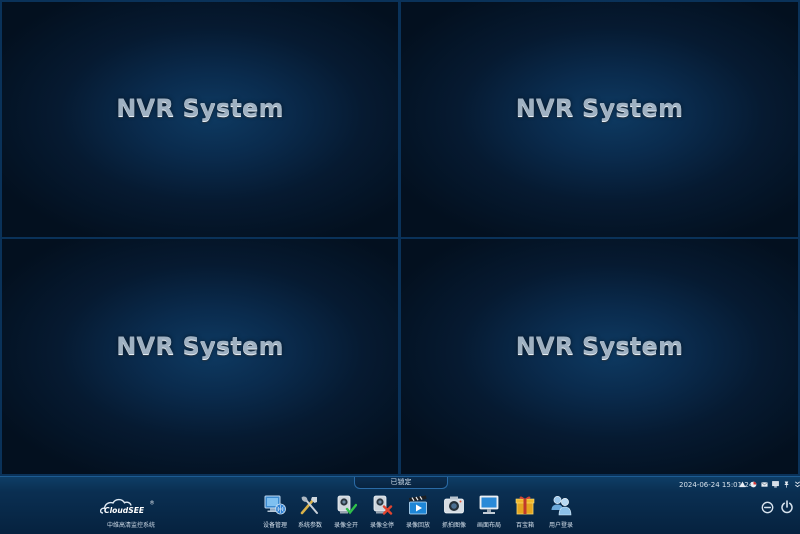 Image resolution: width=800 pixels, height=534 pixels. I want to click on lock-status-tab: 已锁定, so click(401, 483).